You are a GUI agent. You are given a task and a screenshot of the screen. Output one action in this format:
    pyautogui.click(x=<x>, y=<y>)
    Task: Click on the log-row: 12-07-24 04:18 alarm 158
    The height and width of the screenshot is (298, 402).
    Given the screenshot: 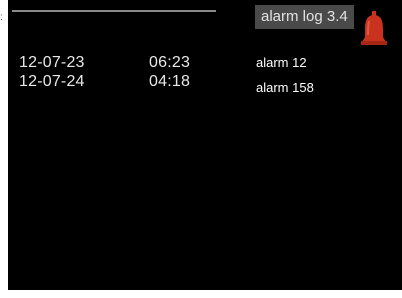 What is the action you would take?
    pyautogui.click(x=205, y=83)
    